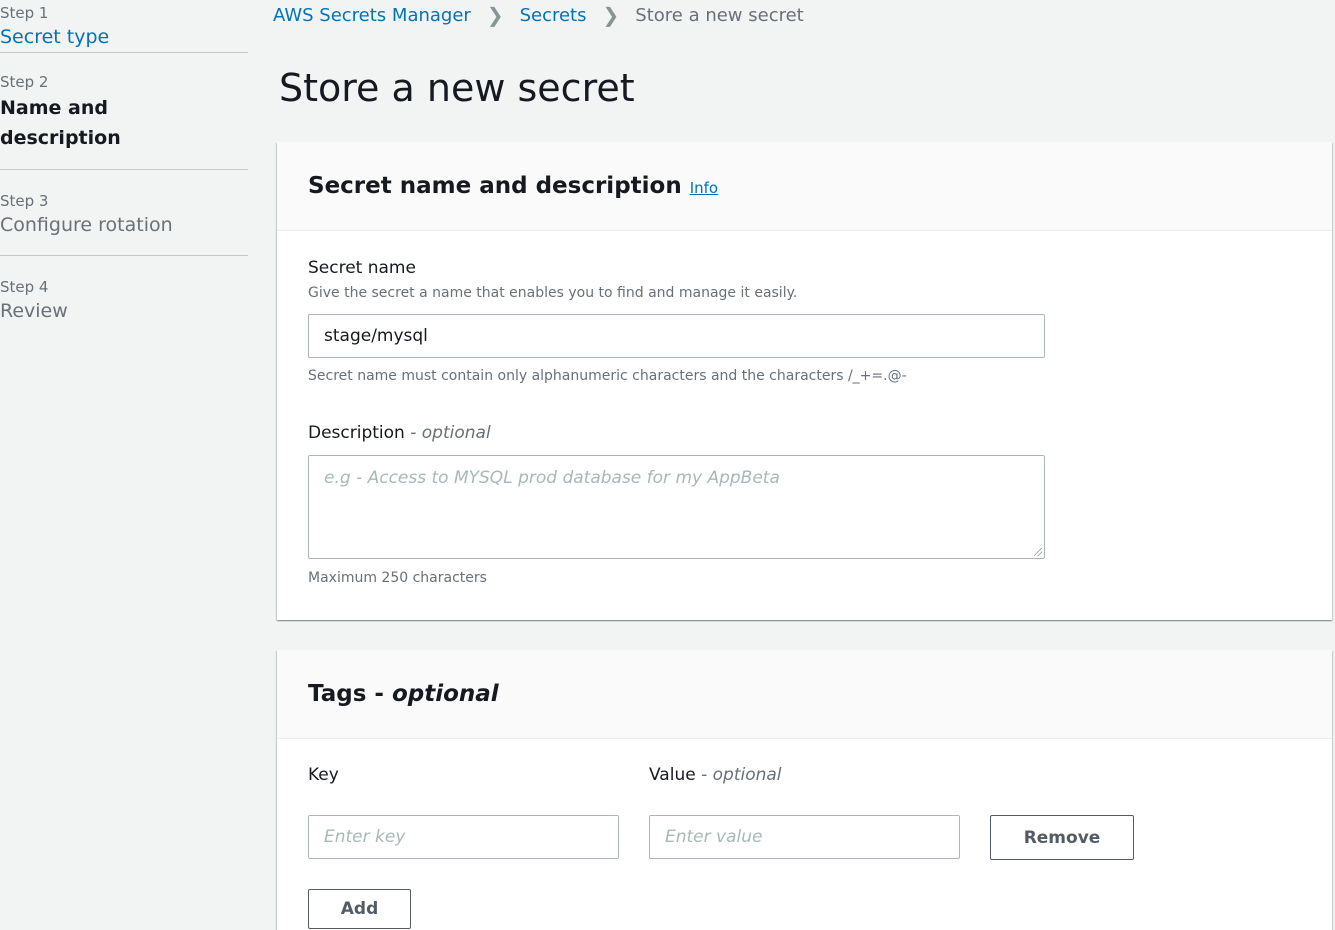 The width and height of the screenshot is (1335, 930). I want to click on description-constraint: Maximum 250 characters, so click(397, 578).